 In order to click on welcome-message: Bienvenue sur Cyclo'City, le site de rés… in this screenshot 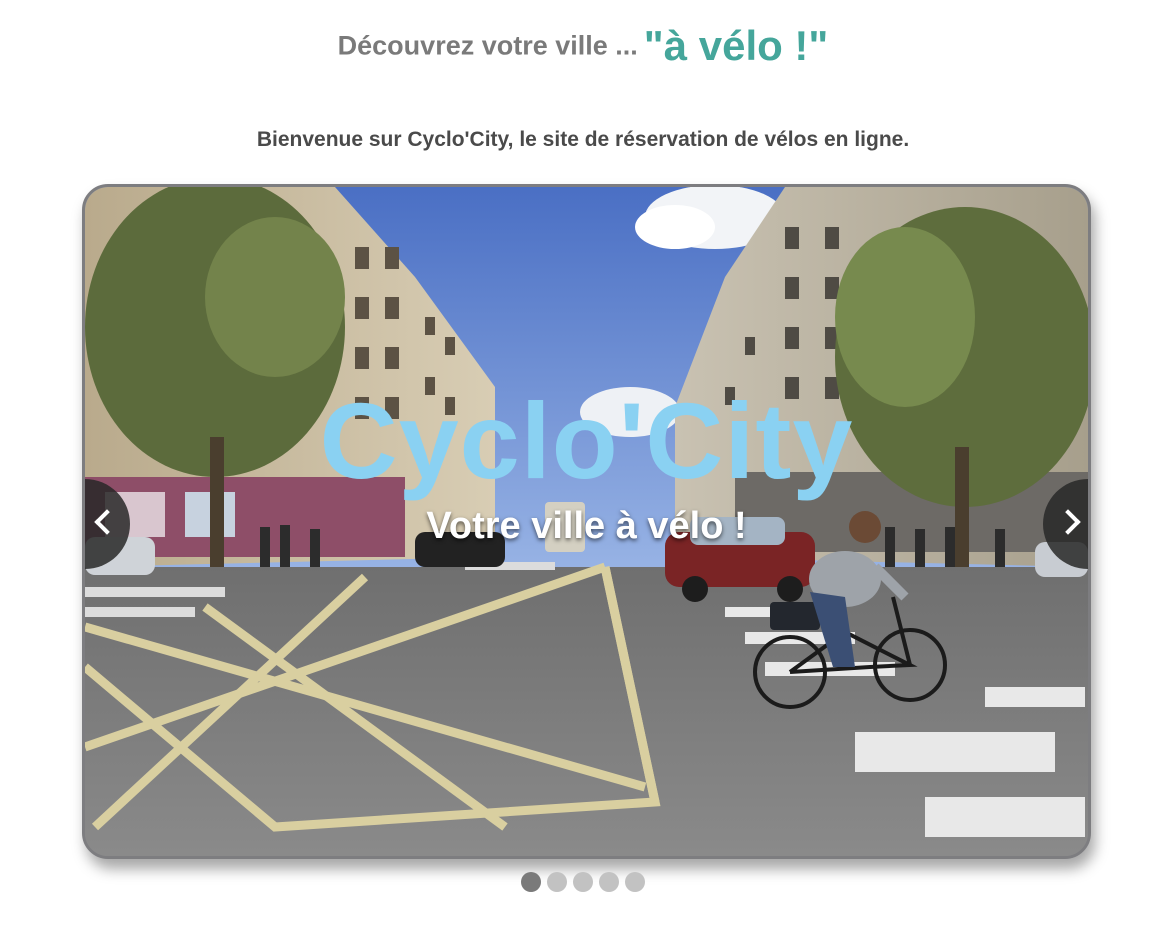, I will do `click(583, 139)`.